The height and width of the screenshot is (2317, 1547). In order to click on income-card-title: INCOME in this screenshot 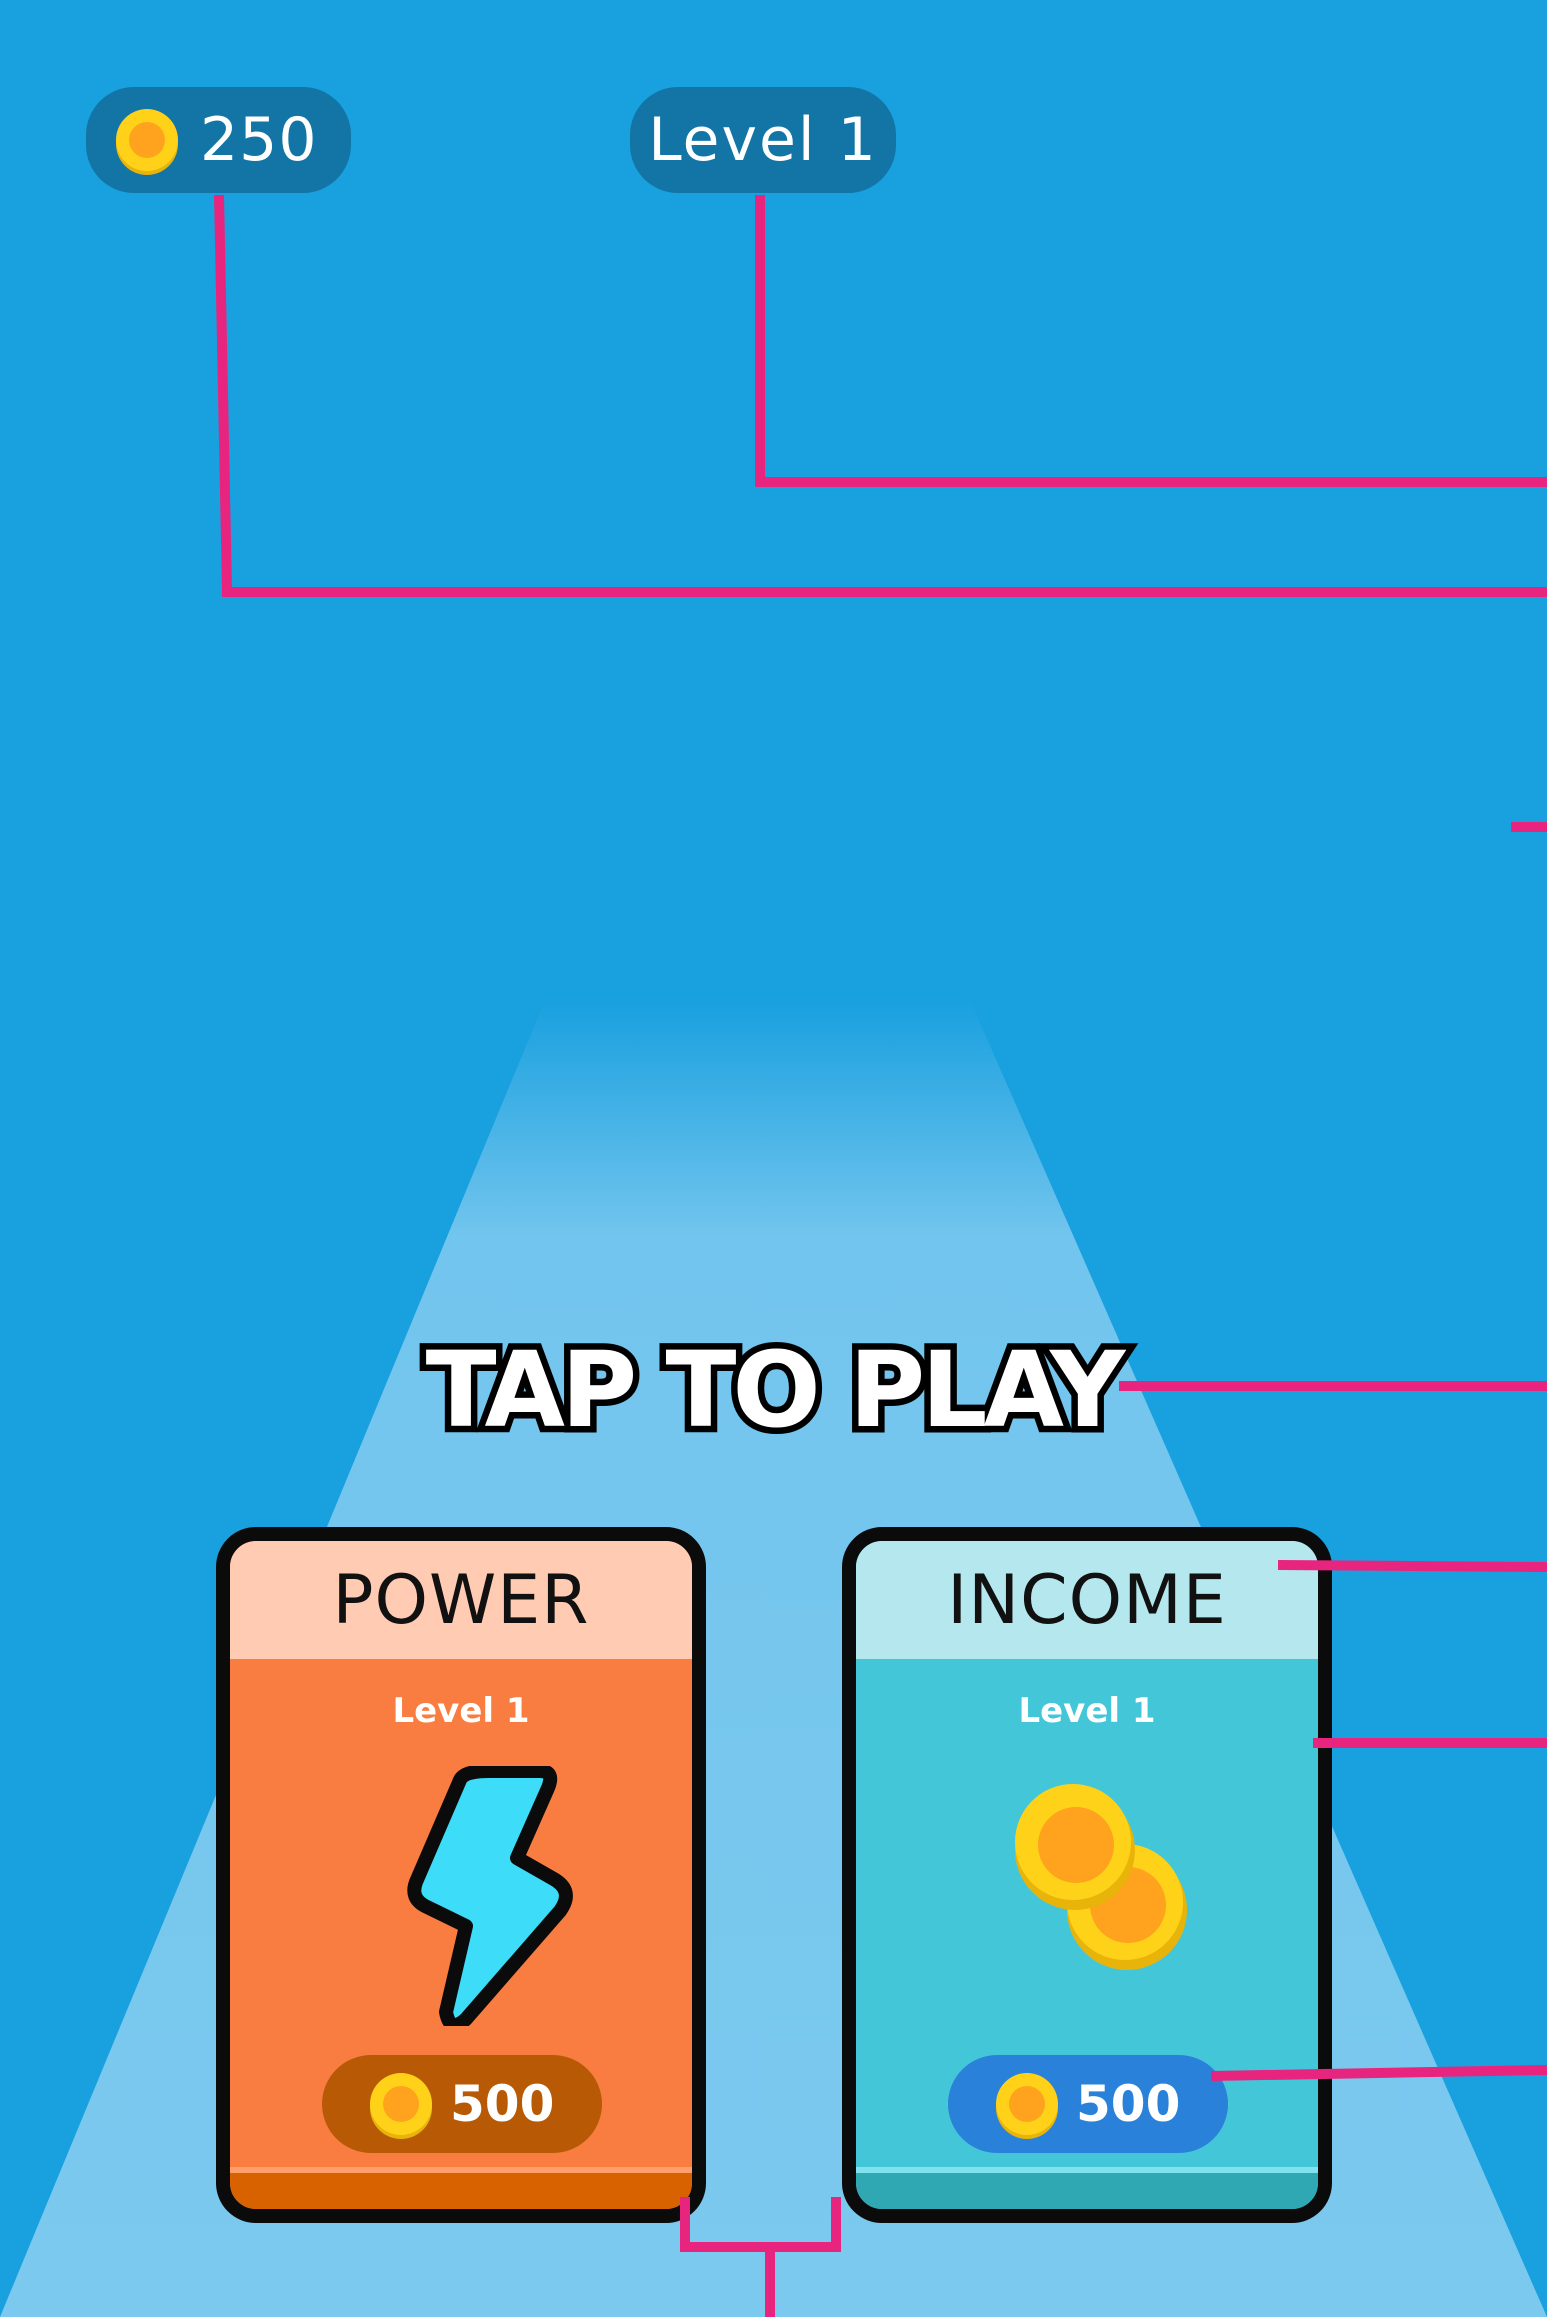, I will do `click(1087, 1600)`.